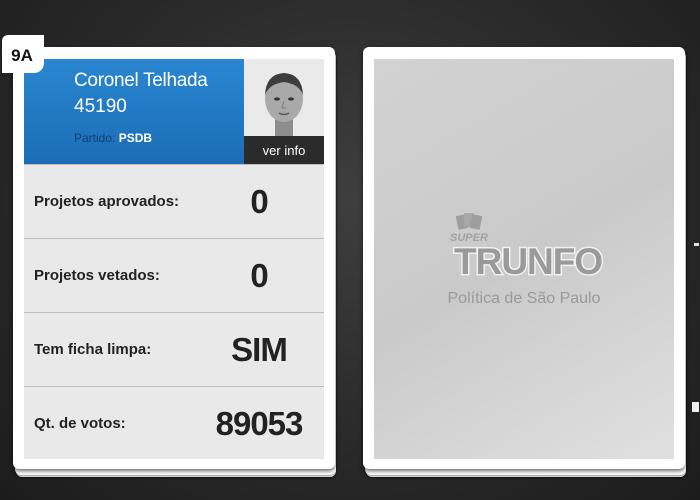  I want to click on logo-trunfo-text: TRUNFO, so click(528, 261).